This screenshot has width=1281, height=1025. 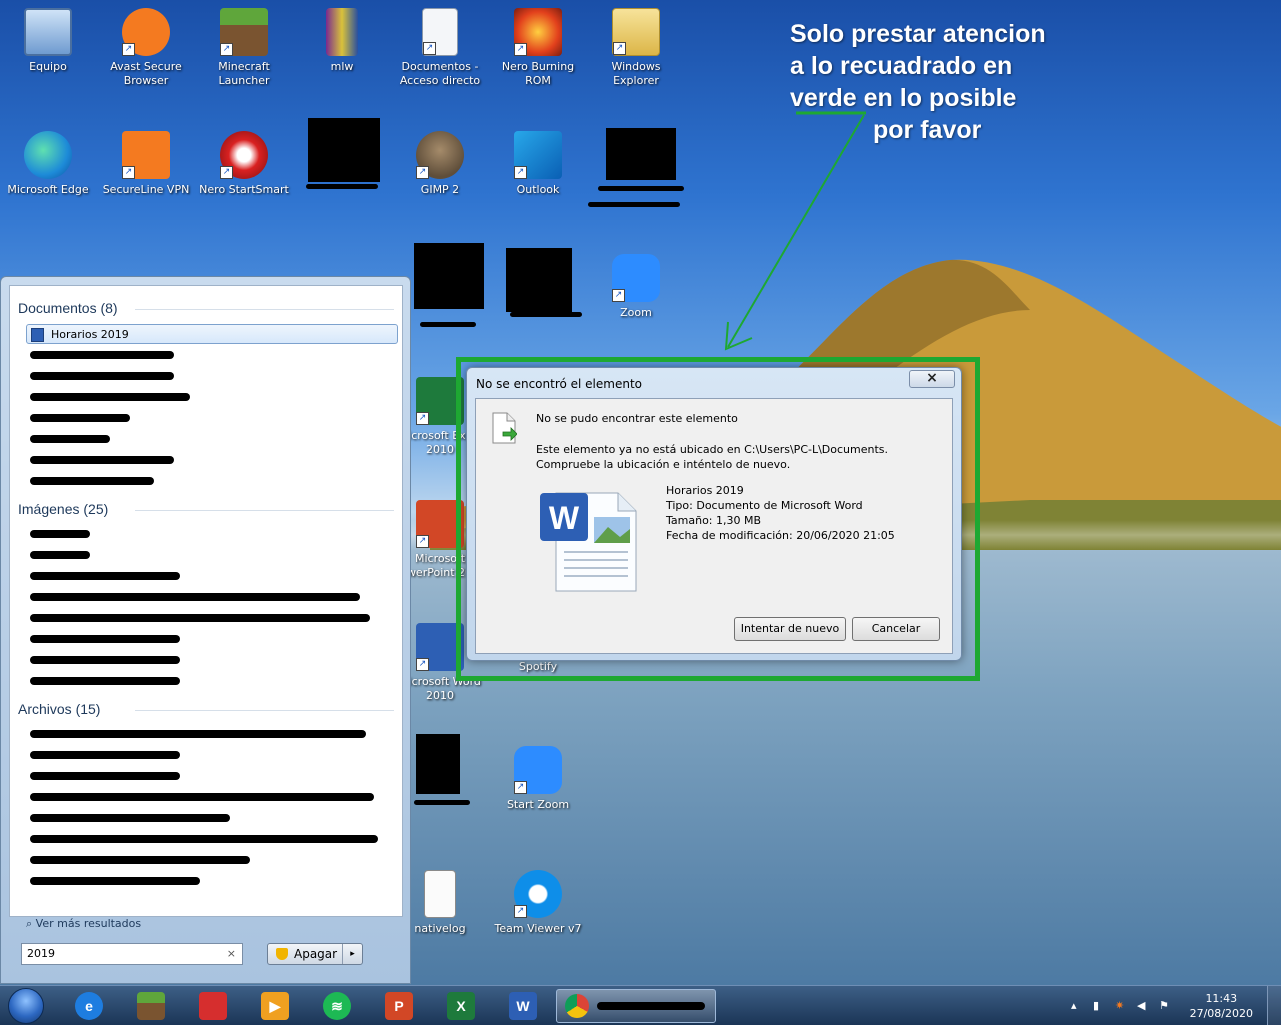 I want to click on desktop-icon-documentos: ↗ Documentos - Acceso directo, so click(x=440, y=48).